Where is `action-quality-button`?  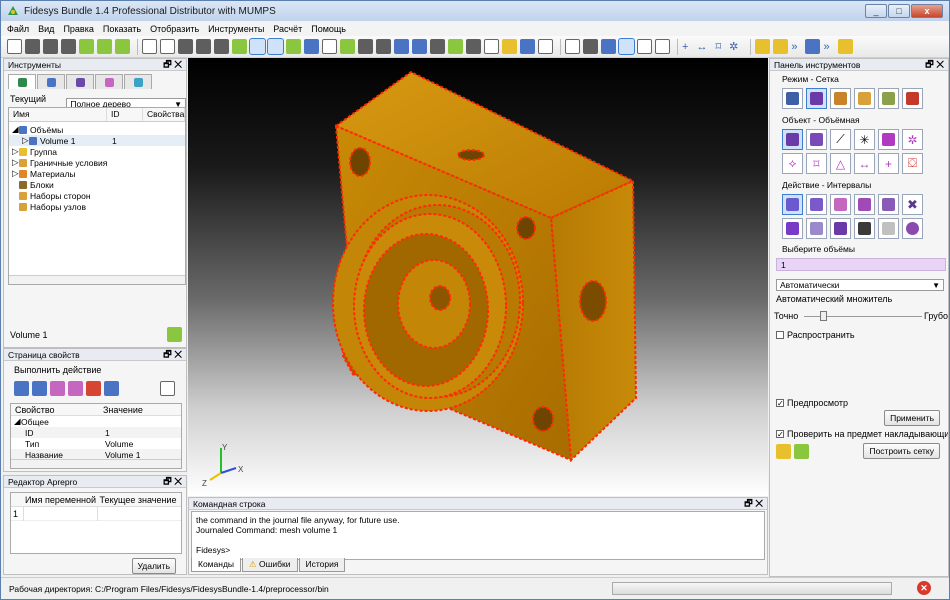
action-quality-button is located at coordinates (816, 228).